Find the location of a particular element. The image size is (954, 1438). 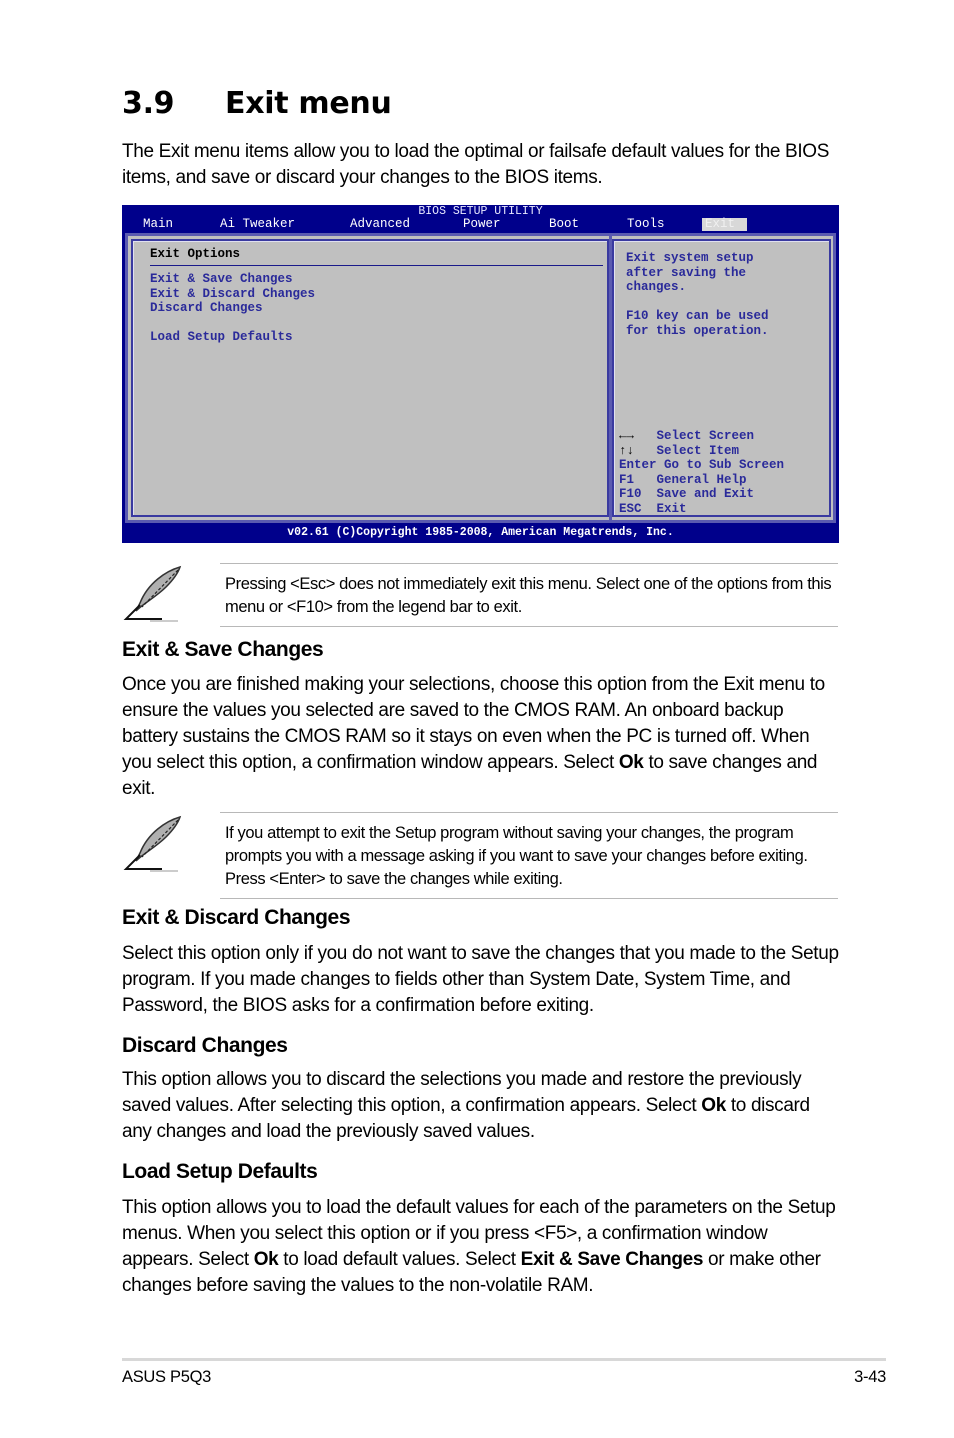

legend-esc: ESC Exit is located at coordinates (653, 509).